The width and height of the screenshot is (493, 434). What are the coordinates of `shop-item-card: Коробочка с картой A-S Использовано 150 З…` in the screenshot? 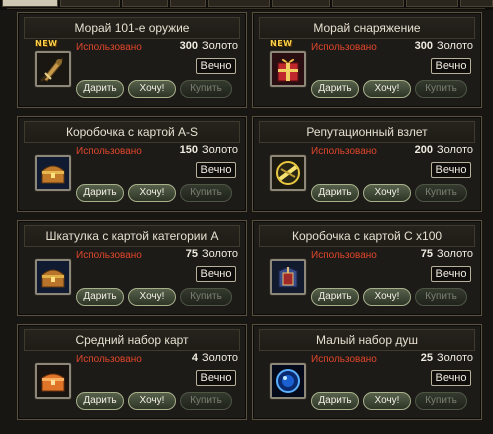 It's located at (132, 164).